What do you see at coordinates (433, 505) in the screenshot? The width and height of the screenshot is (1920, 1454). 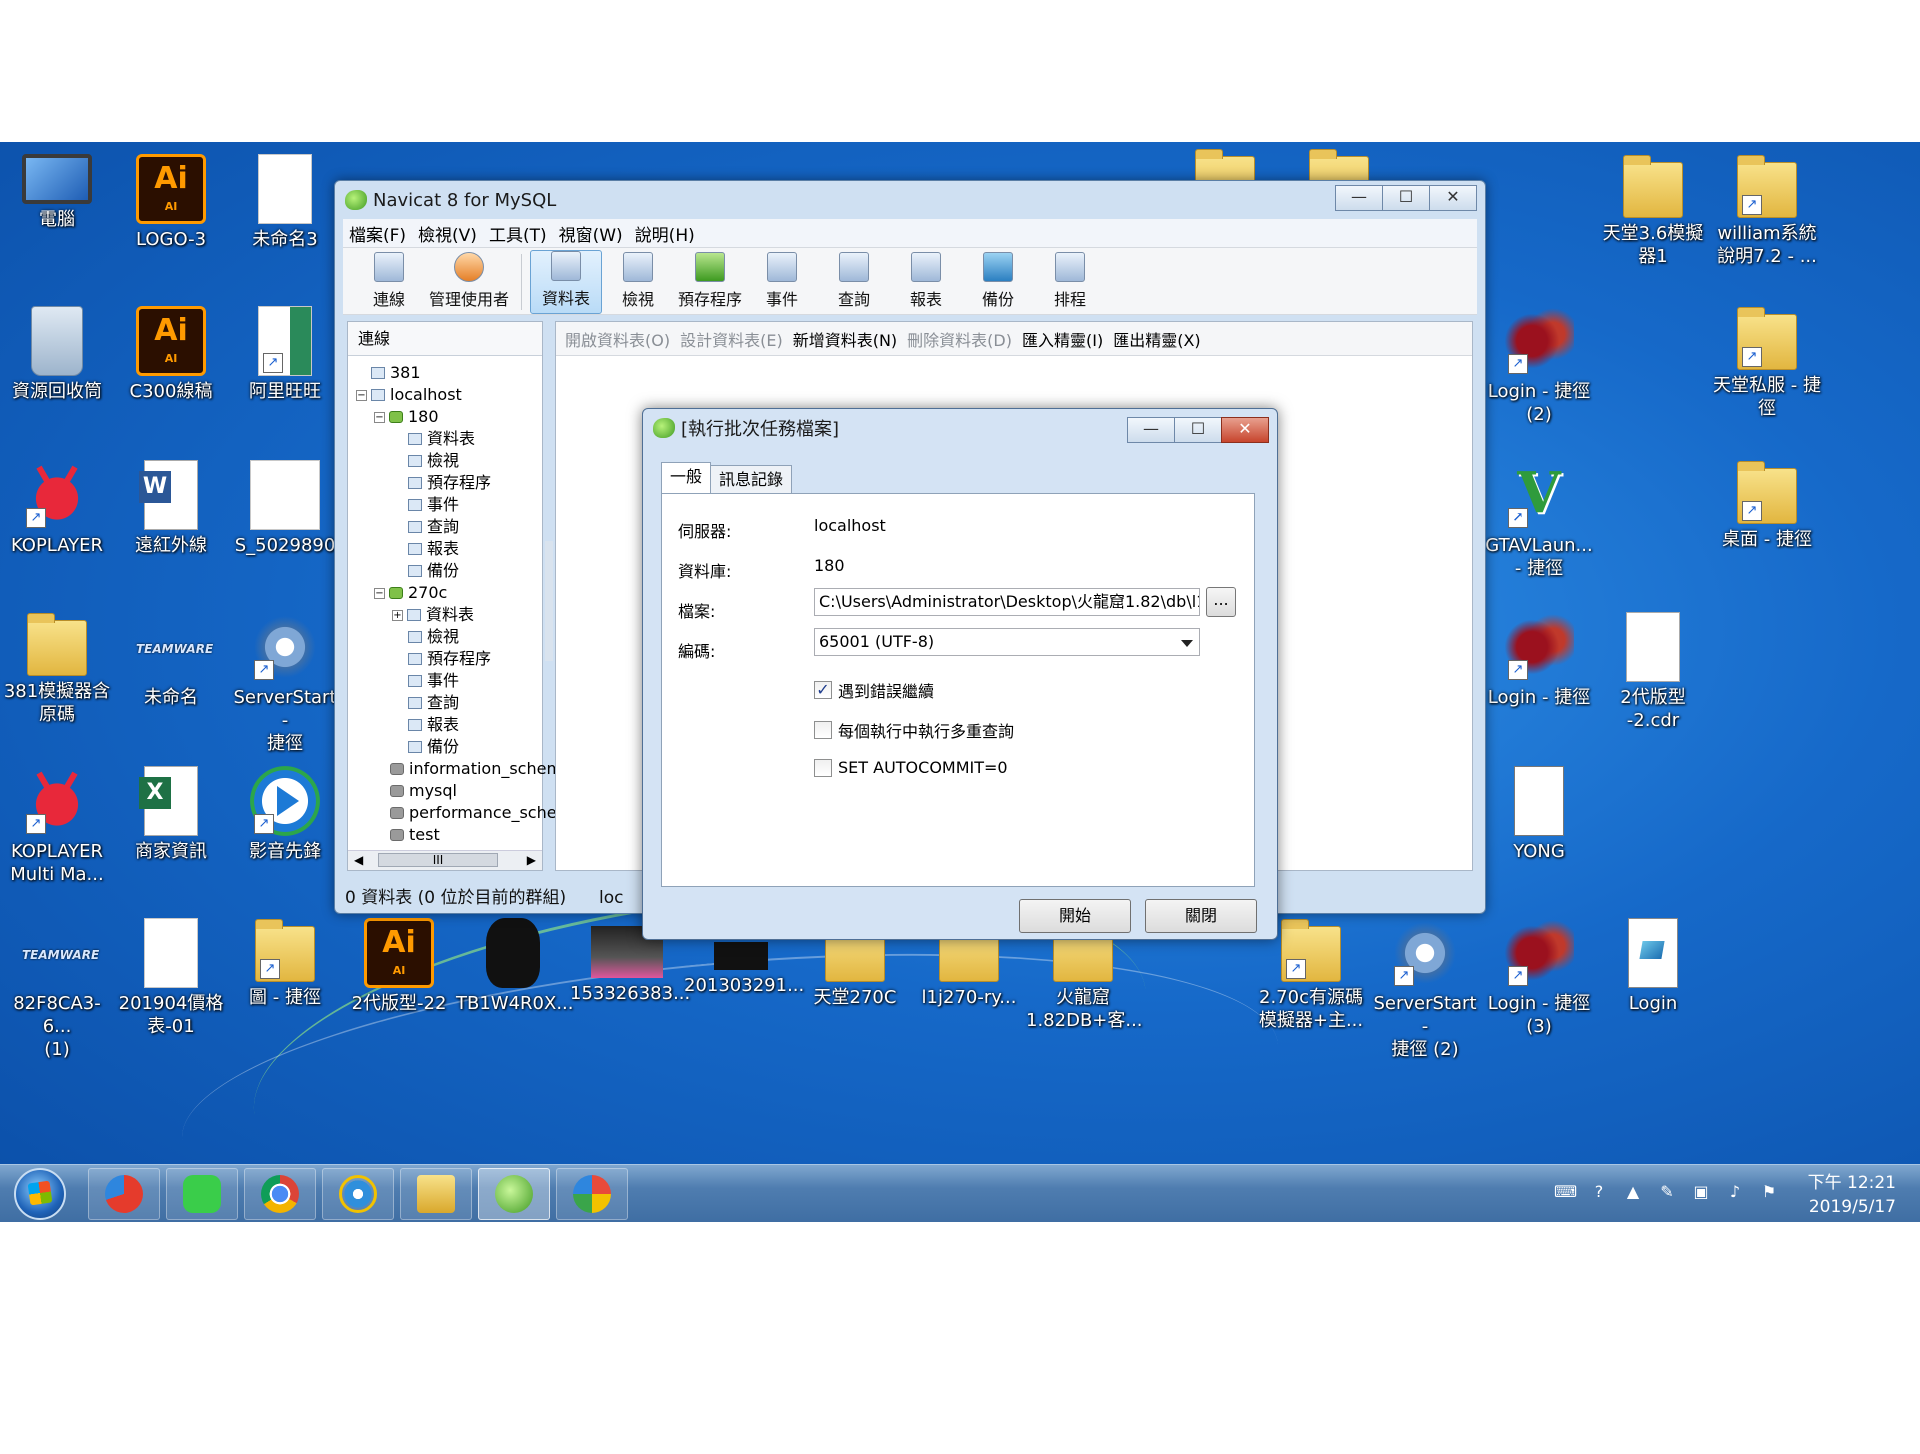 I see `tree-node-180-events: 事件` at bounding box center [433, 505].